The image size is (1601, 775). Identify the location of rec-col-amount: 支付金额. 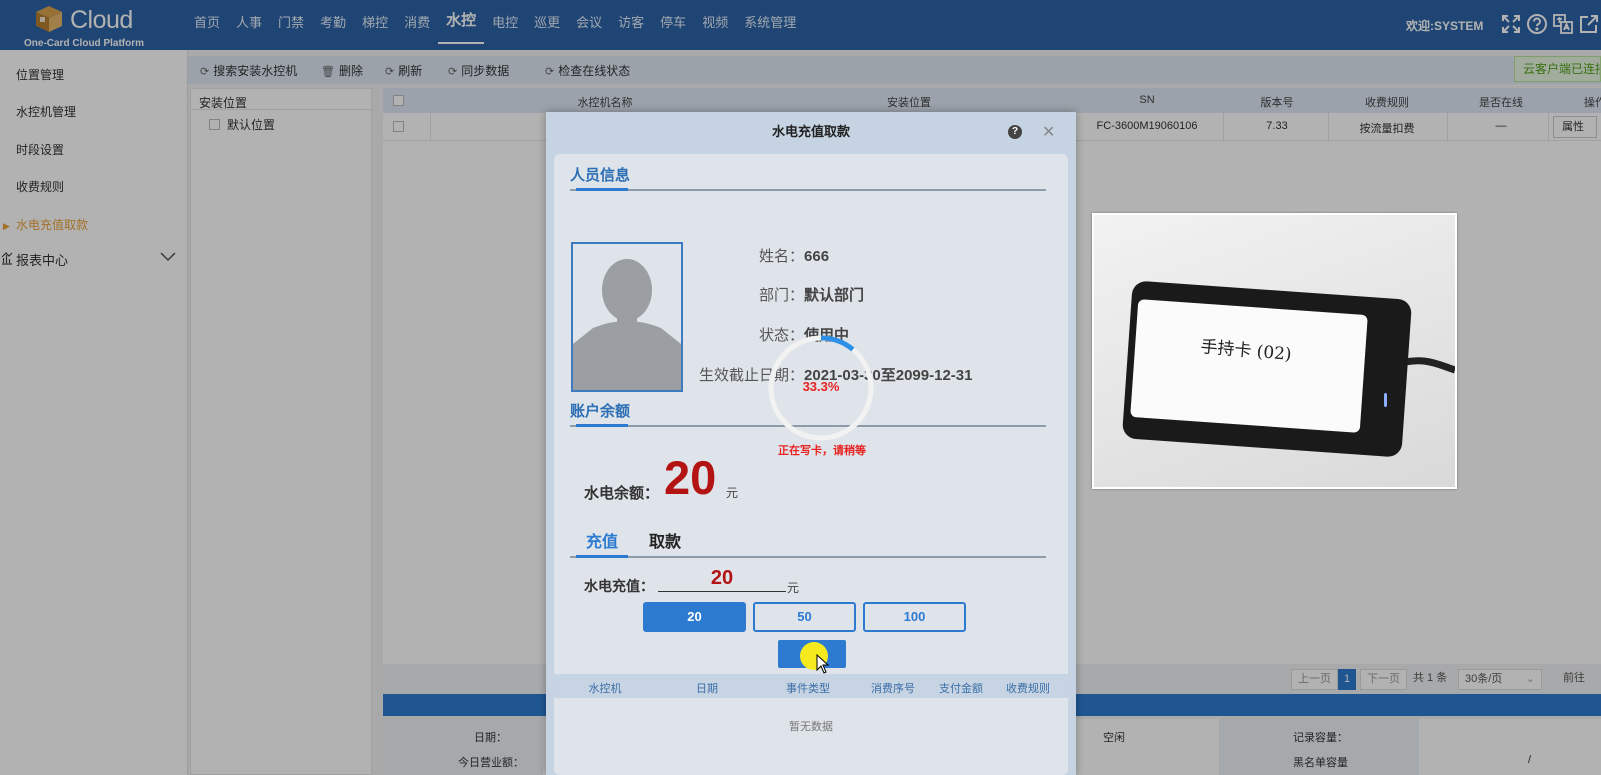
(961, 689).